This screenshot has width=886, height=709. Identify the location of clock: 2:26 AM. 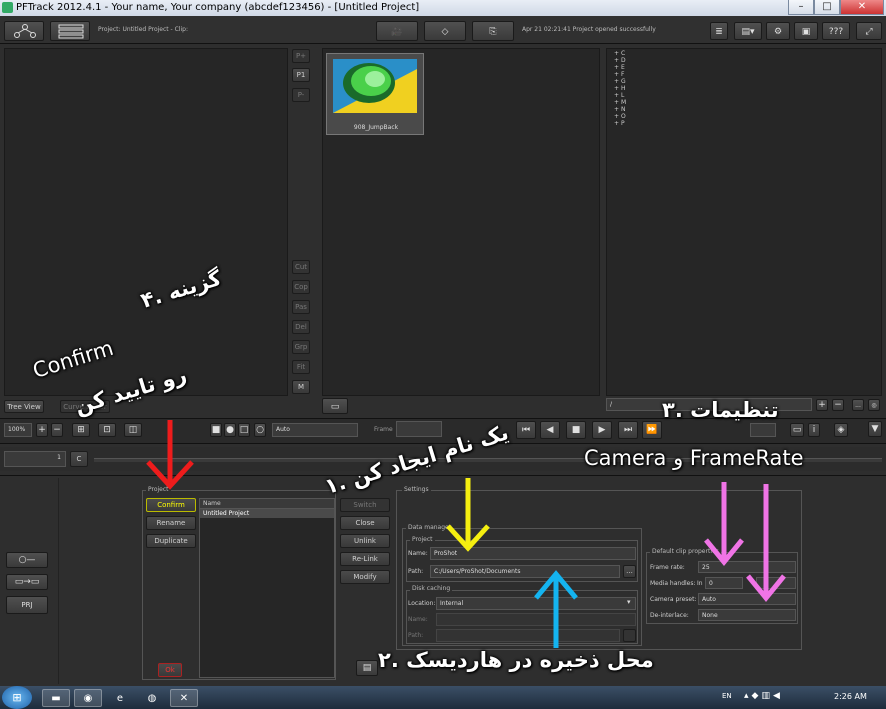
(850, 696).